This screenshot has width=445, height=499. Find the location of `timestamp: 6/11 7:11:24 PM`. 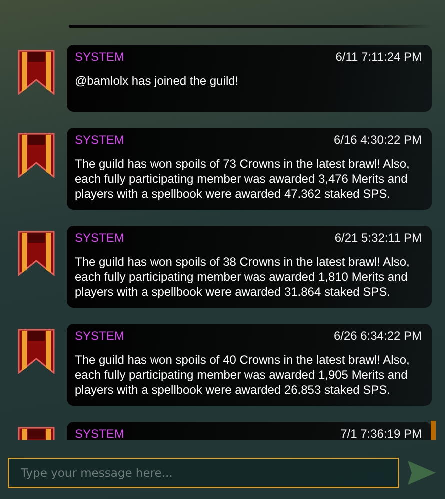

timestamp: 6/11 7:11:24 PM is located at coordinates (379, 57).